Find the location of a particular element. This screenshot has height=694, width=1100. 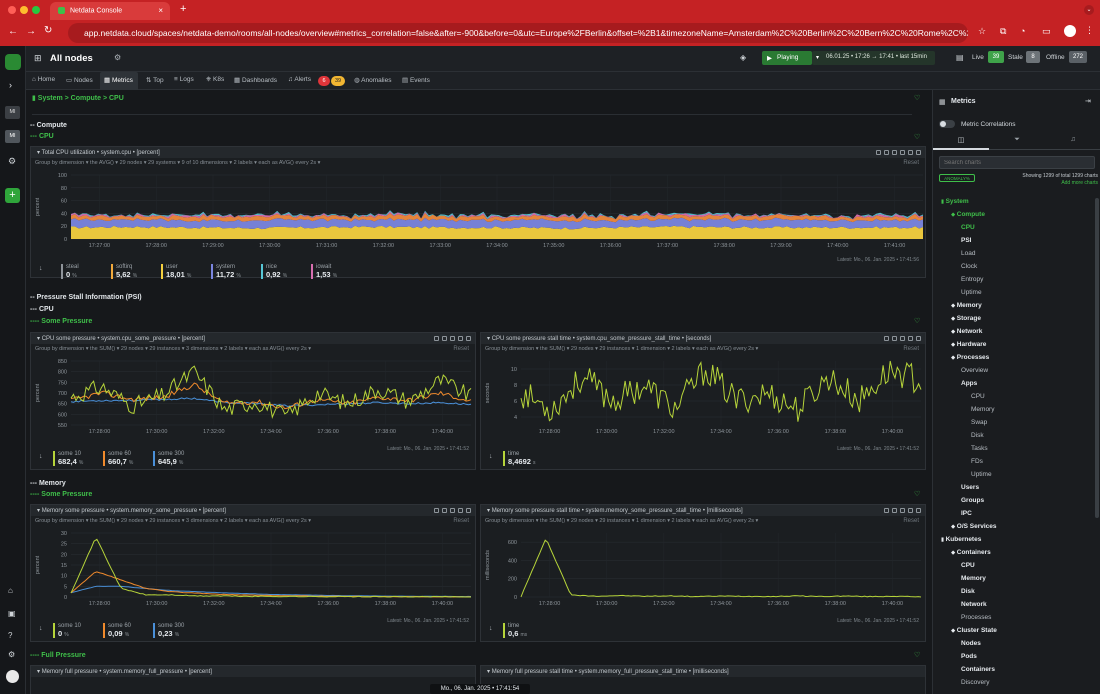

alerts-critical-badge: 6 is located at coordinates (324, 81).